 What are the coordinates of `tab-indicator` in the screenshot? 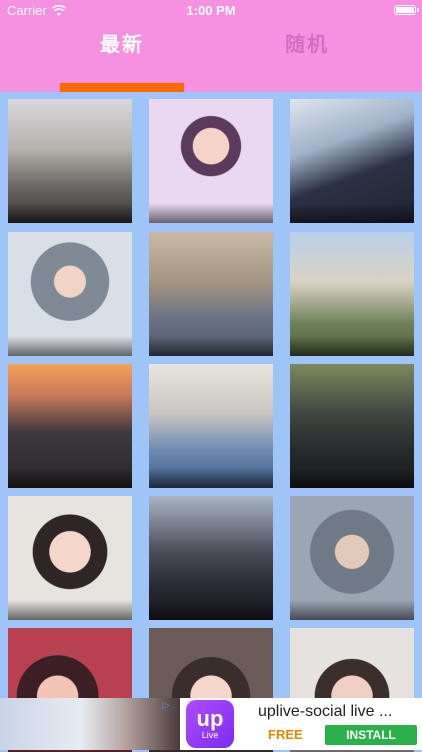 It's located at (122, 87).